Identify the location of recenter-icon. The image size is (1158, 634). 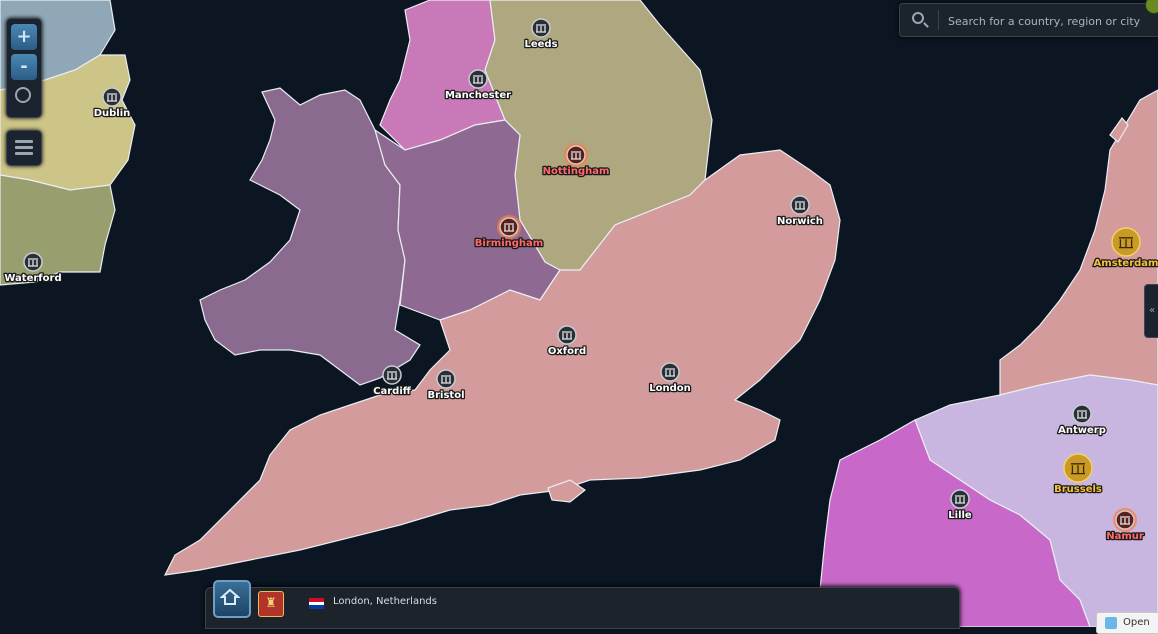
(23, 95).